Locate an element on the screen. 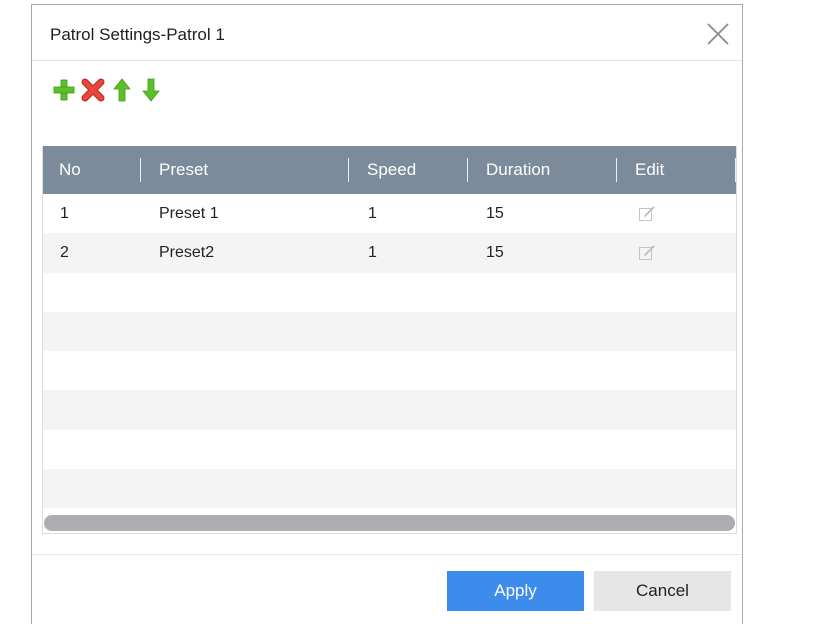  dialog-titlebar: Patrol Settings-Patrol 1 is located at coordinates (387, 33).